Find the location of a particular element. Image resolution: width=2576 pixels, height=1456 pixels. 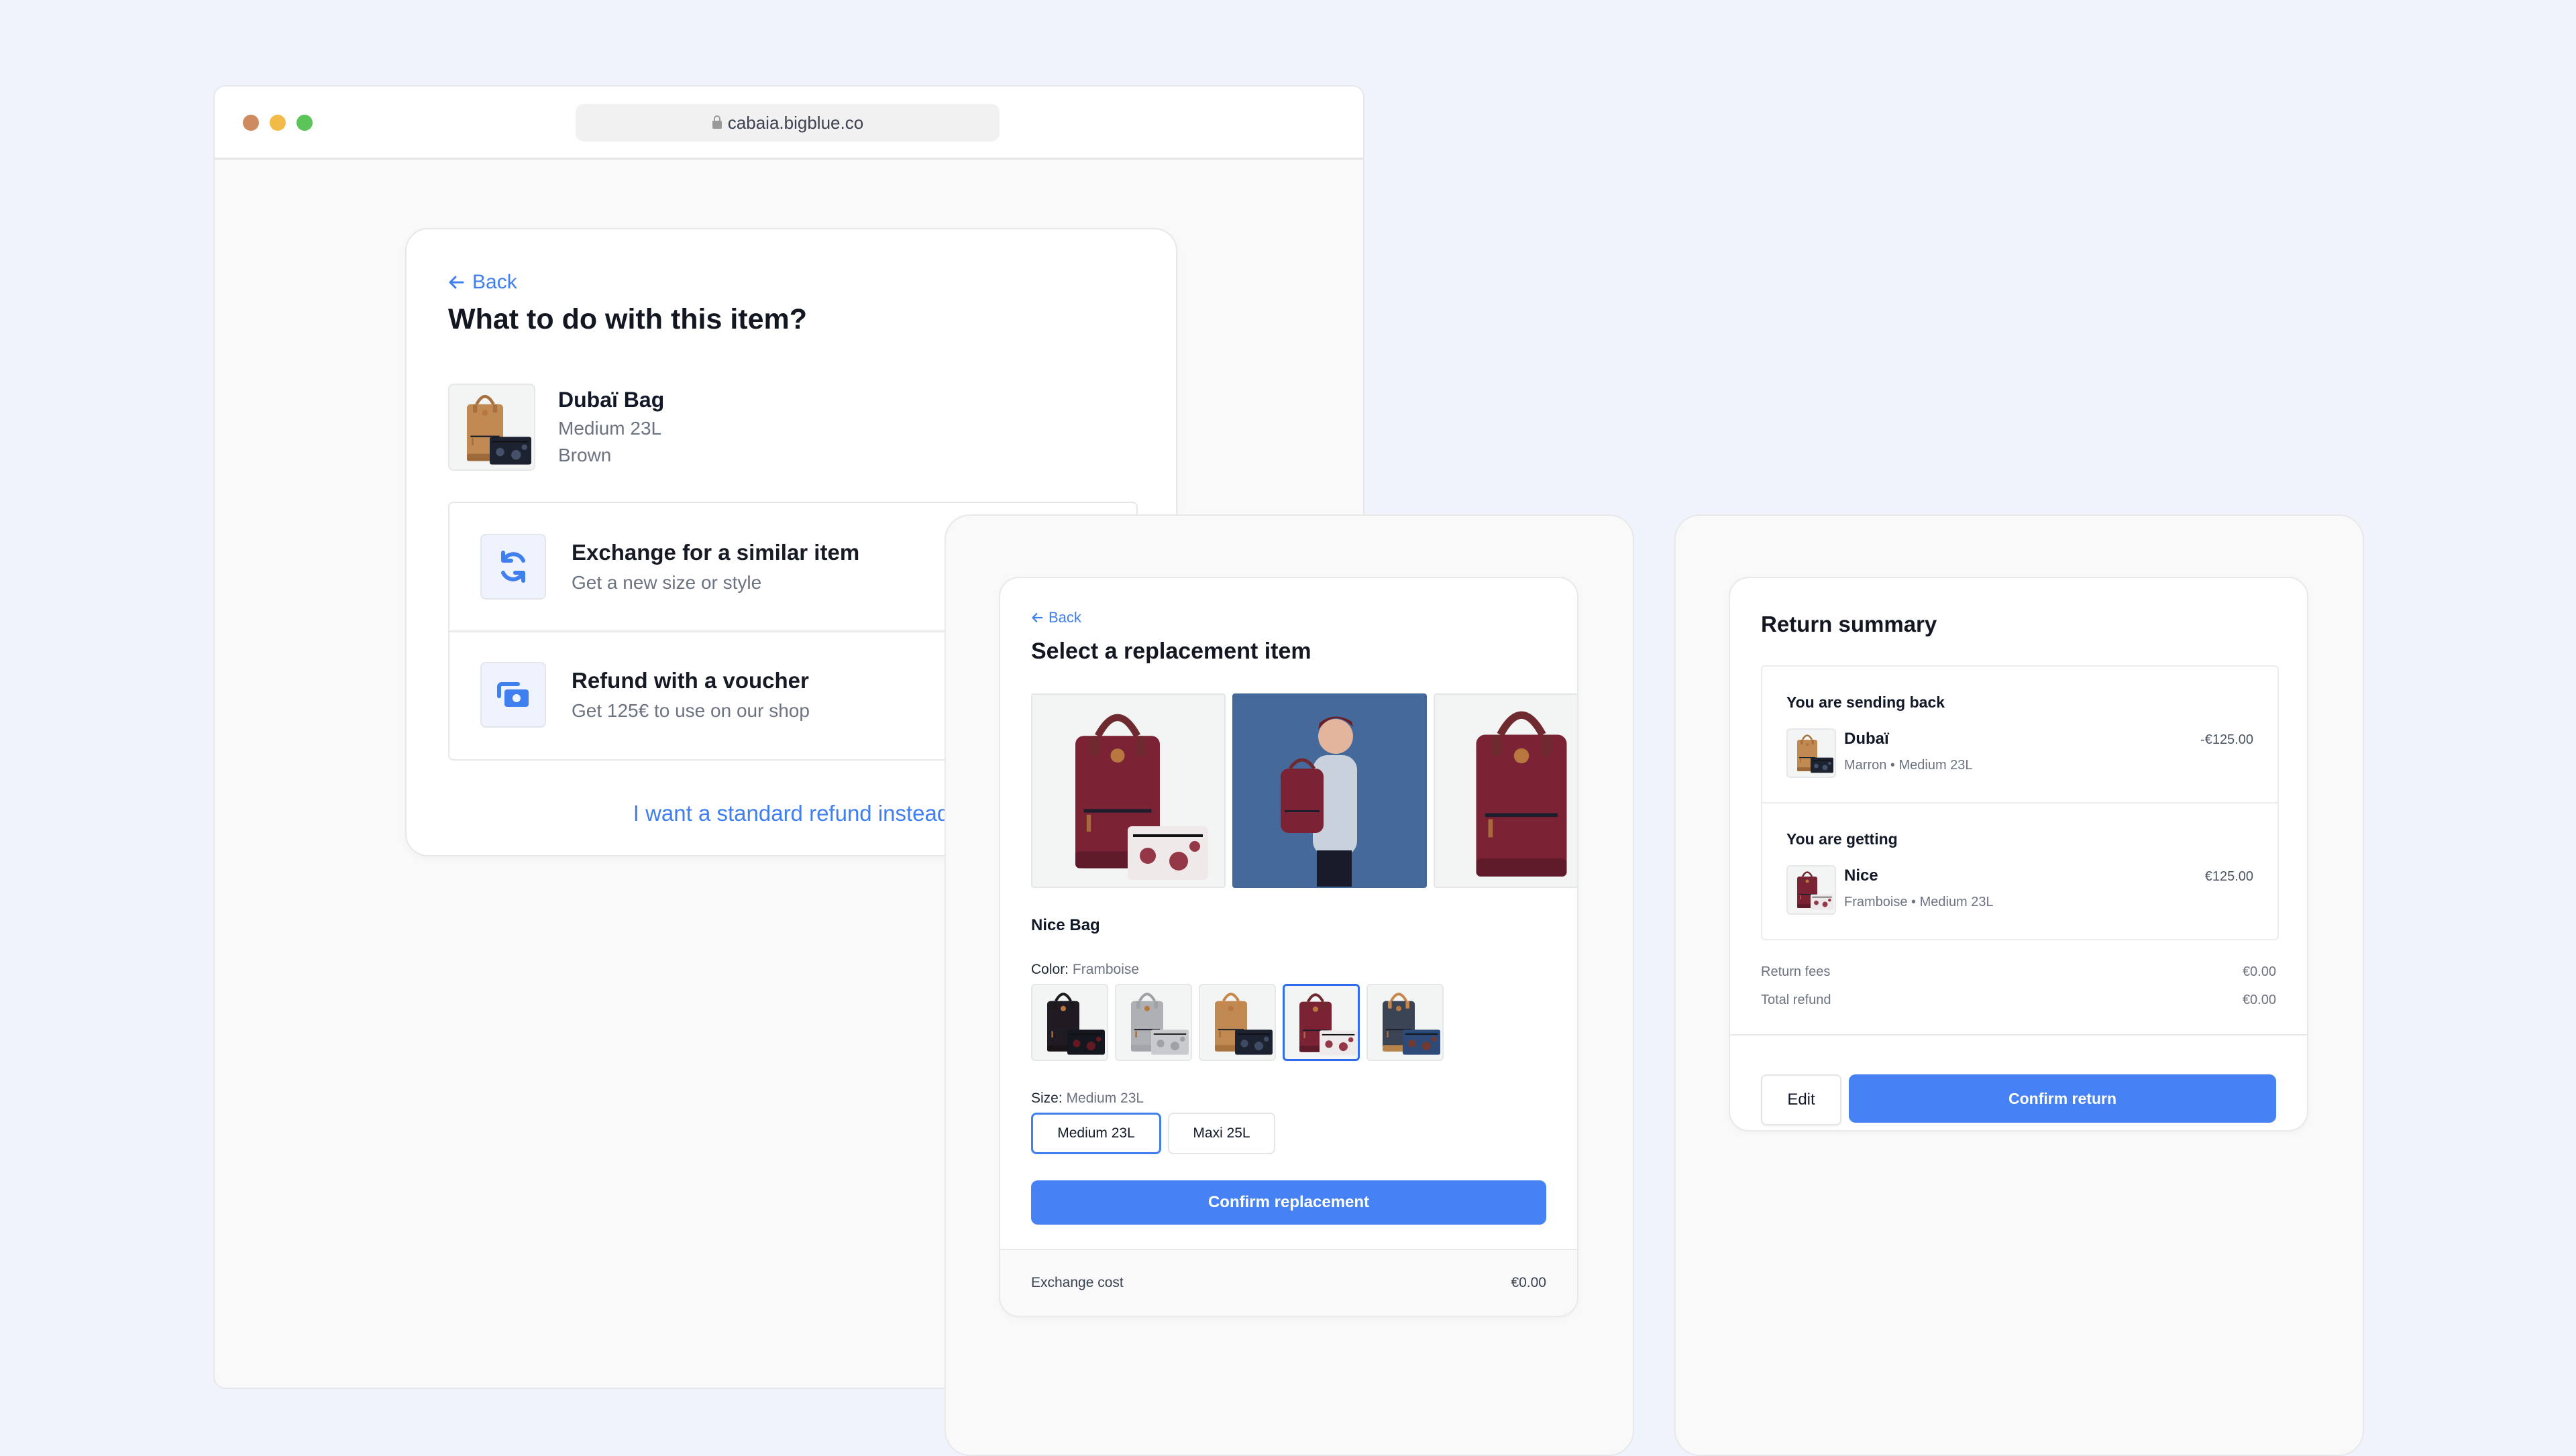

item-name: Dubaï Bag is located at coordinates (611, 400).